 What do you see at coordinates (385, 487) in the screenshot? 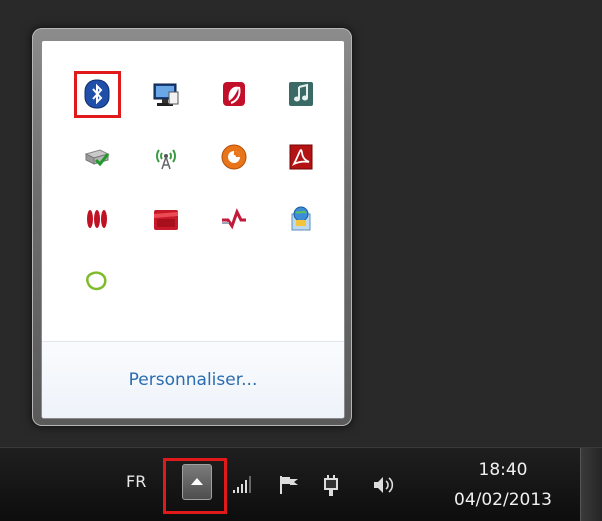
I see `volume-icon` at bounding box center [385, 487].